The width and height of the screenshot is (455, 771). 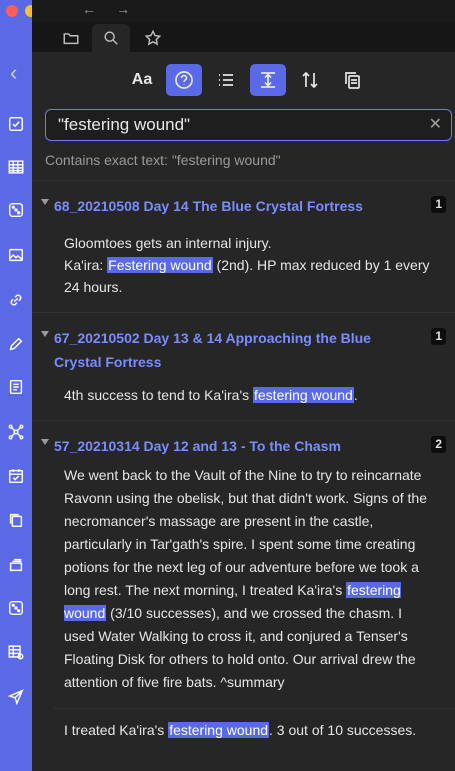 I want to click on list-icon, so click(x=226, y=80).